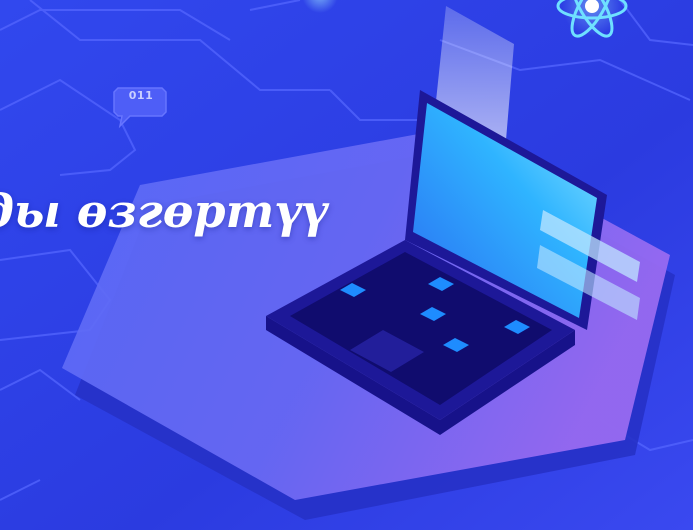 This screenshot has height=530, width=693. What do you see at coordinates (141, 95) in the screenshot?
I see `binary-badge-label: 011` at bounding box center [141, 95].